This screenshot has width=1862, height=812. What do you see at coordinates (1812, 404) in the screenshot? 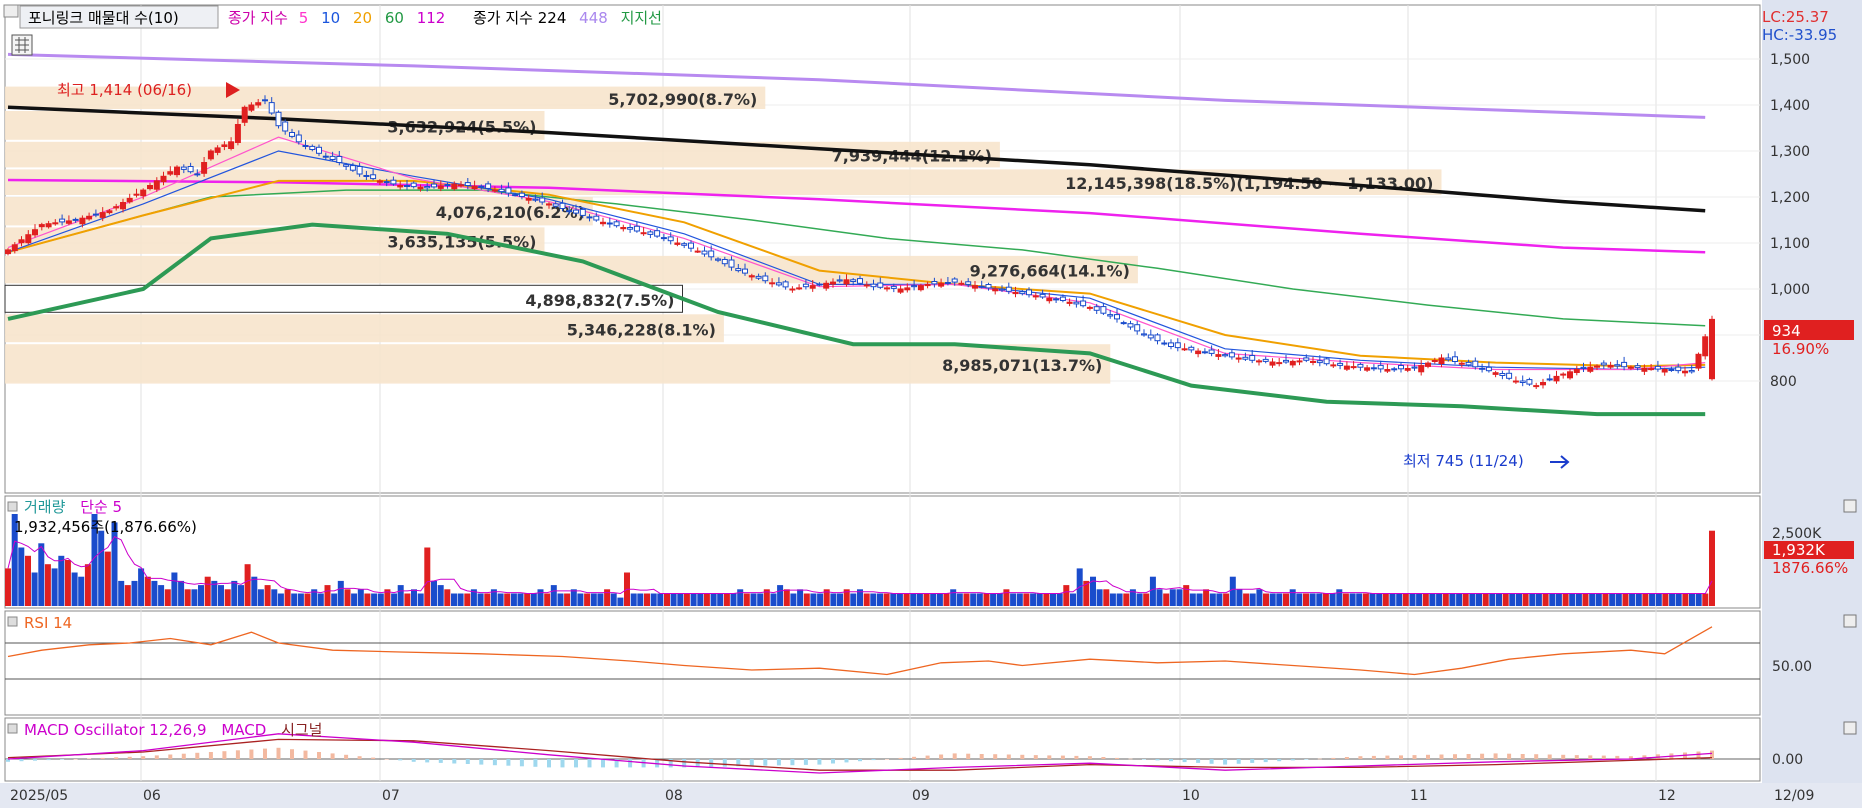
I see `right-axis-area` at bounding box center [1812, 404].